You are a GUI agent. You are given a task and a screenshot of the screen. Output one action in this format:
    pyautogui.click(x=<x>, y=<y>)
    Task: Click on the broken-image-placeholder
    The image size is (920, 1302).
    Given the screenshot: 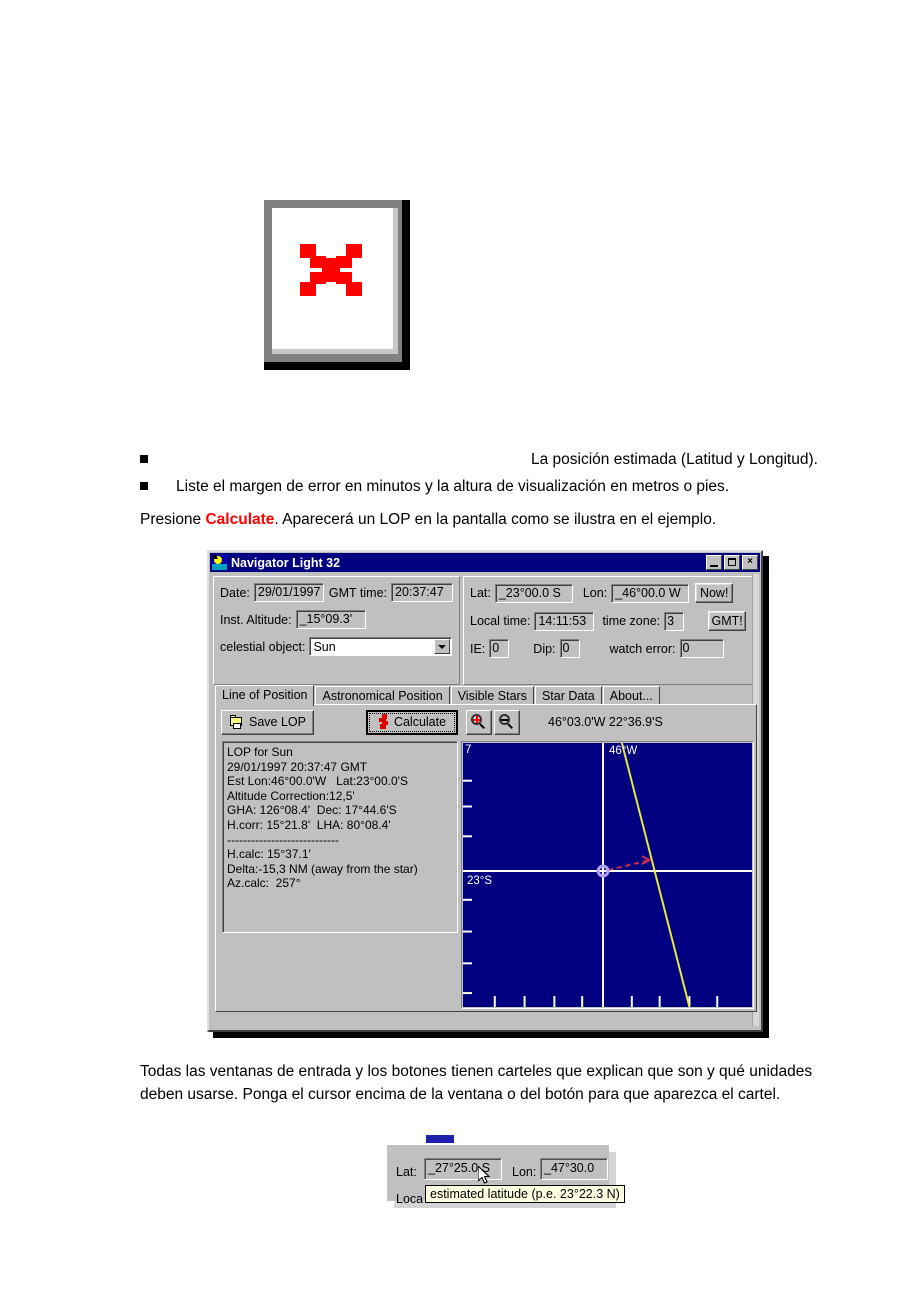 What is the action you would take?
    pyautogui.click(x=337, y=285)
    